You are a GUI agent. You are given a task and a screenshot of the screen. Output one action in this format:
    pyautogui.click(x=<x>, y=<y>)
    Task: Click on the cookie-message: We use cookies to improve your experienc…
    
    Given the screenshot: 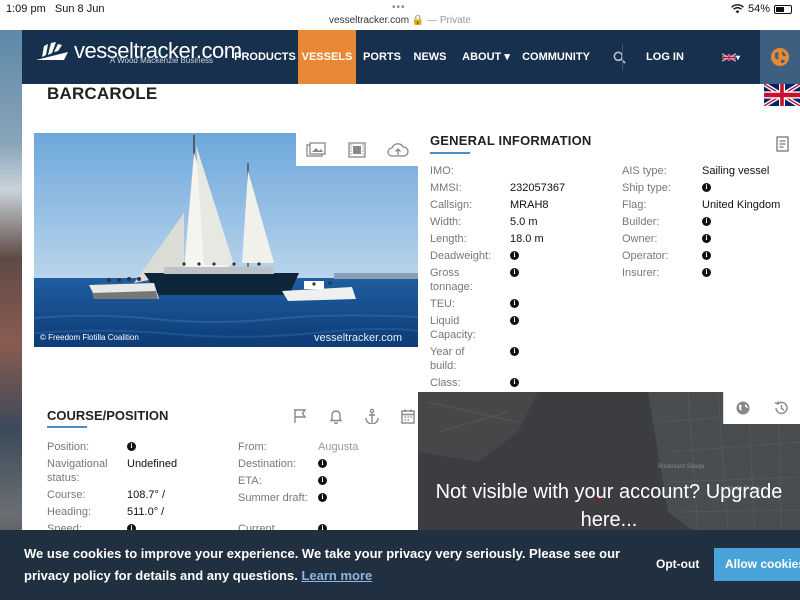 What is the action you would take?
    pyautogui.click(x=329, y=565)
    